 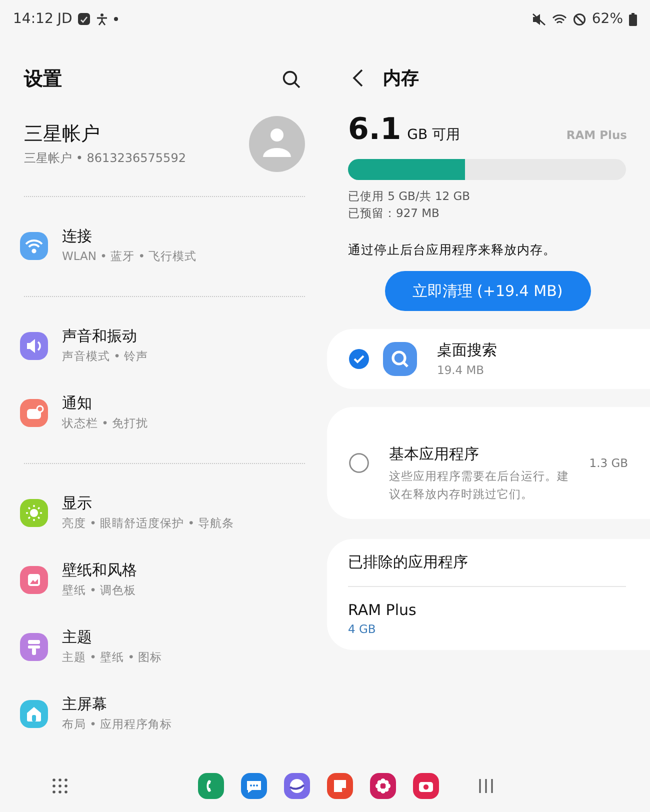 I want to click on excluded-value: 4 GB, so click(x=362, y=629).